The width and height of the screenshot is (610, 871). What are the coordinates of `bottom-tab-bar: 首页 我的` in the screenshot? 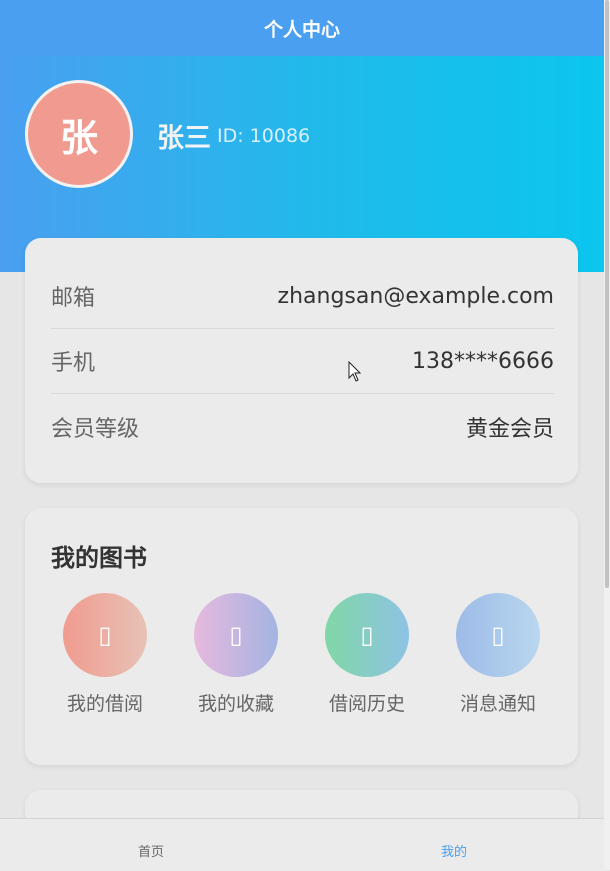 It's located at (302, 844).